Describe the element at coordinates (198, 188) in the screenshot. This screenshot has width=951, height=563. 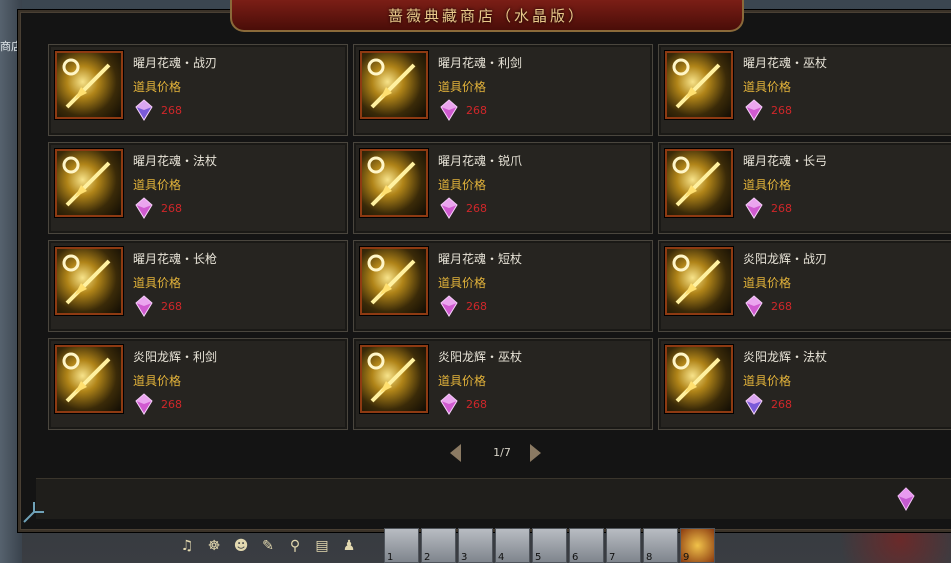
I see `item-card: 曜月花魂・法杖 道具价格 268` at that location.